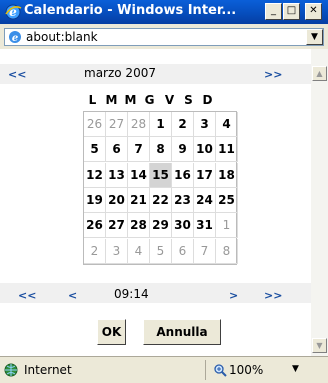 The image size is (328, 383). Describe the element at coordinates (291, 11) in the screenshot. I see `maximize-button: □` at that location.